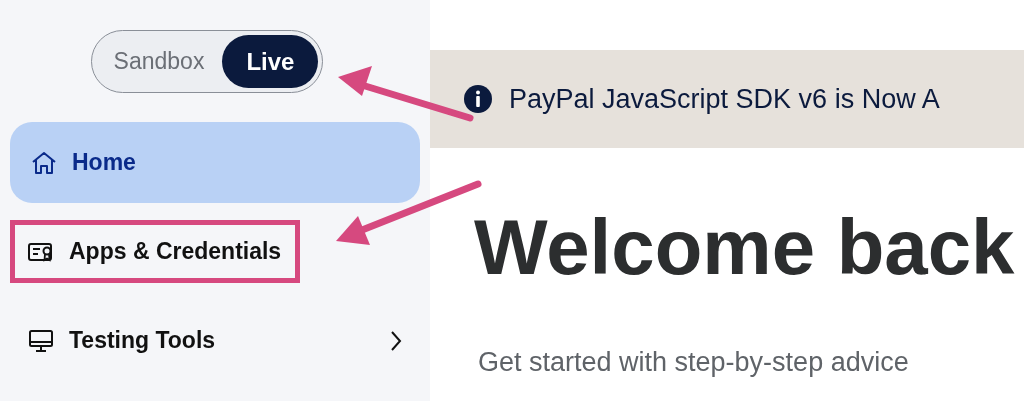 This screenshot has height=401, width=1024. What do you see at coordinates (478, 99) in the screenshot?
I see `info-icon` at bounding box center [478, 99].